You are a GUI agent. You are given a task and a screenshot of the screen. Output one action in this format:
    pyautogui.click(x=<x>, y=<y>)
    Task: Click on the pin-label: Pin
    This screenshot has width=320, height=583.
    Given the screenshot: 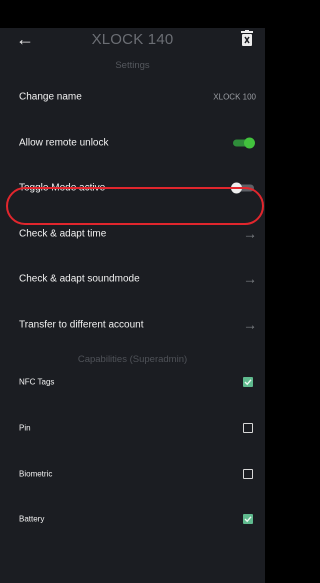 What is the action you would take?
    pyautogui.click(x=25, y=428)
    